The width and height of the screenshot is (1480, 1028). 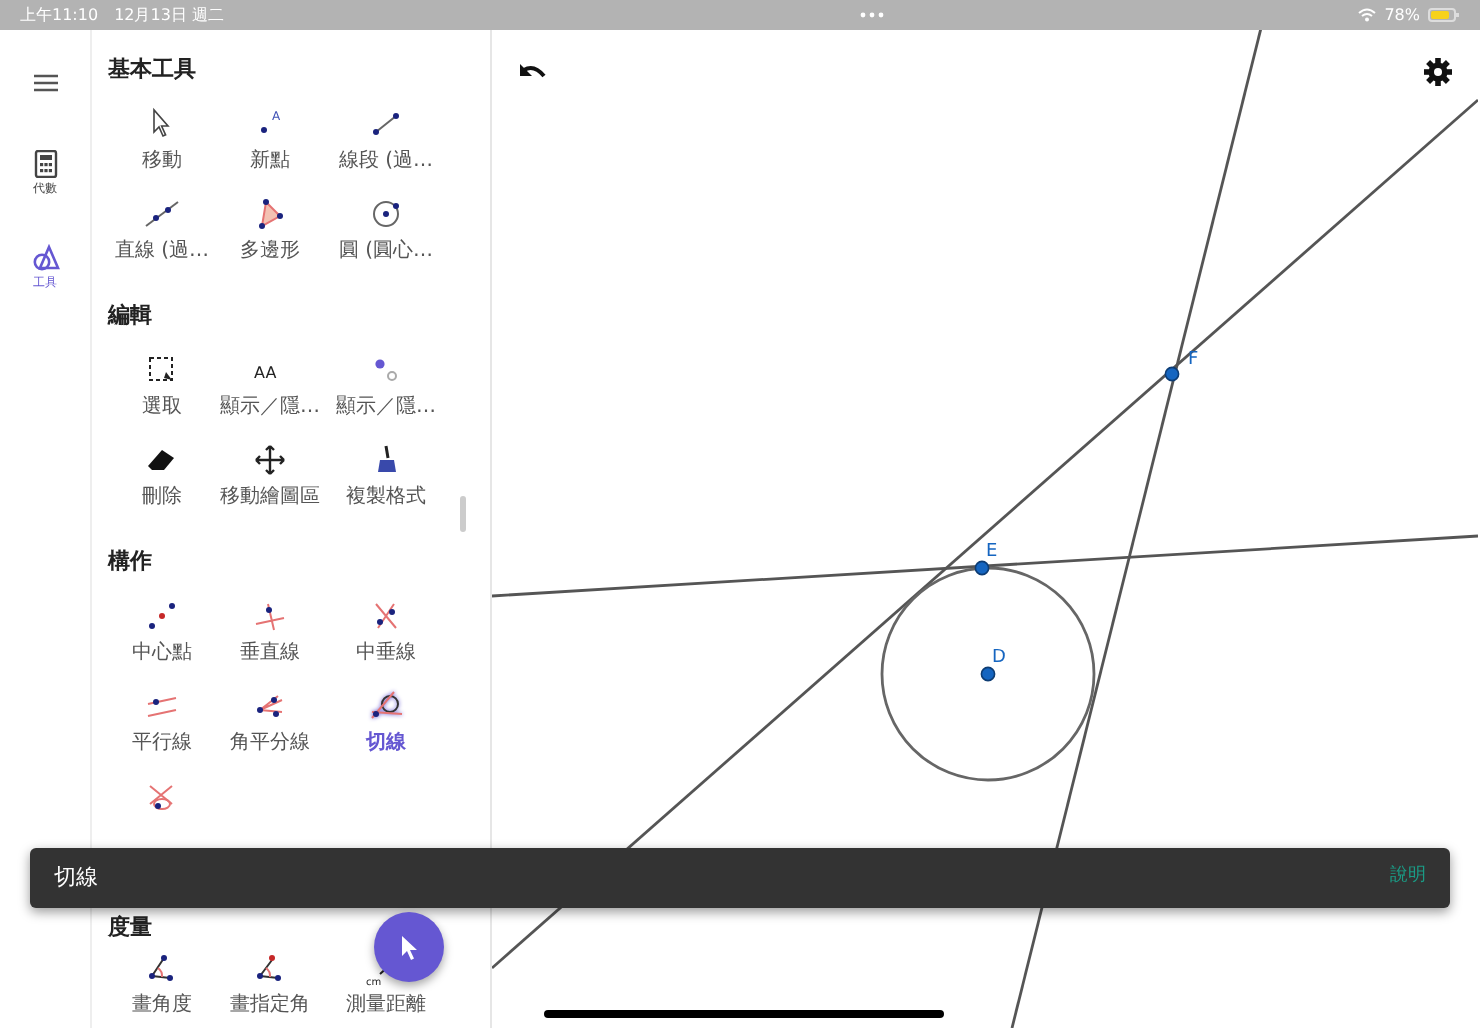 What do you see at coordinates (45, 258) in the screenshot?
I see `shapes-icon` at bounding box center [45, 258].